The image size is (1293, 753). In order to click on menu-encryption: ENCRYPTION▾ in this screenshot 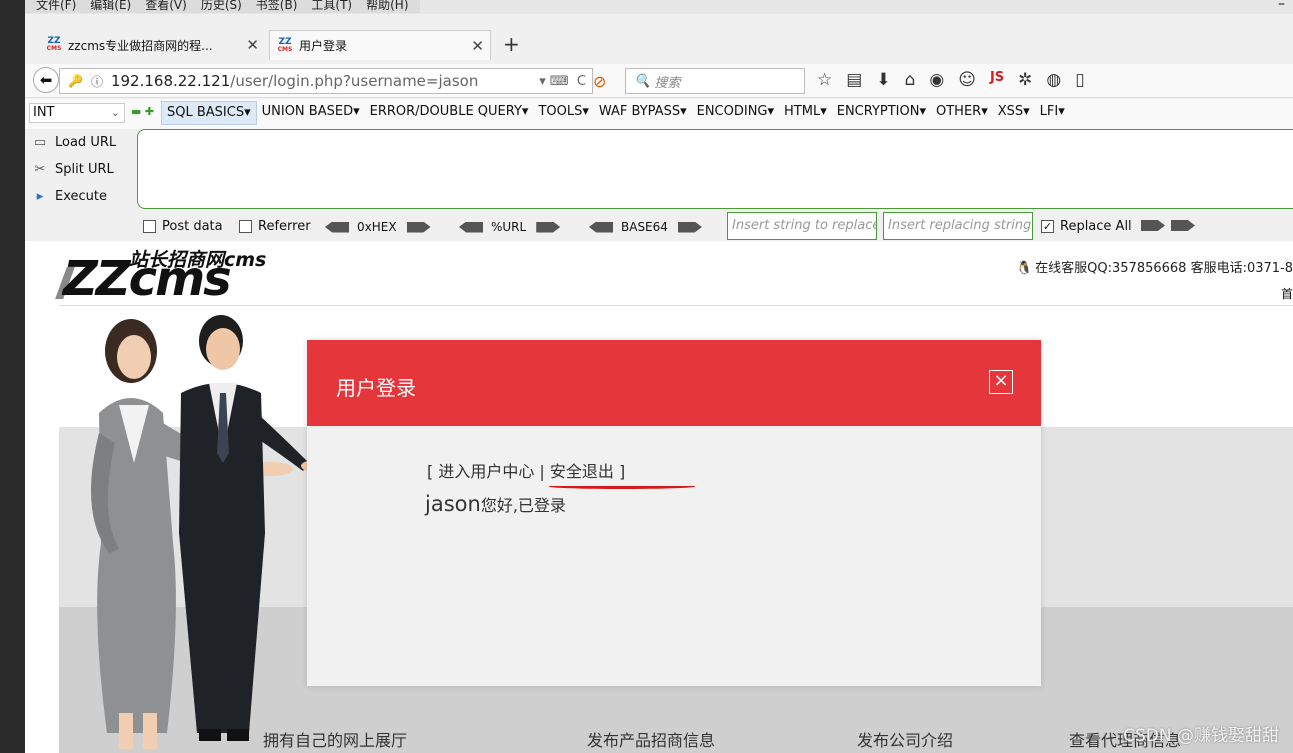, I will do `click(881, 113)`.